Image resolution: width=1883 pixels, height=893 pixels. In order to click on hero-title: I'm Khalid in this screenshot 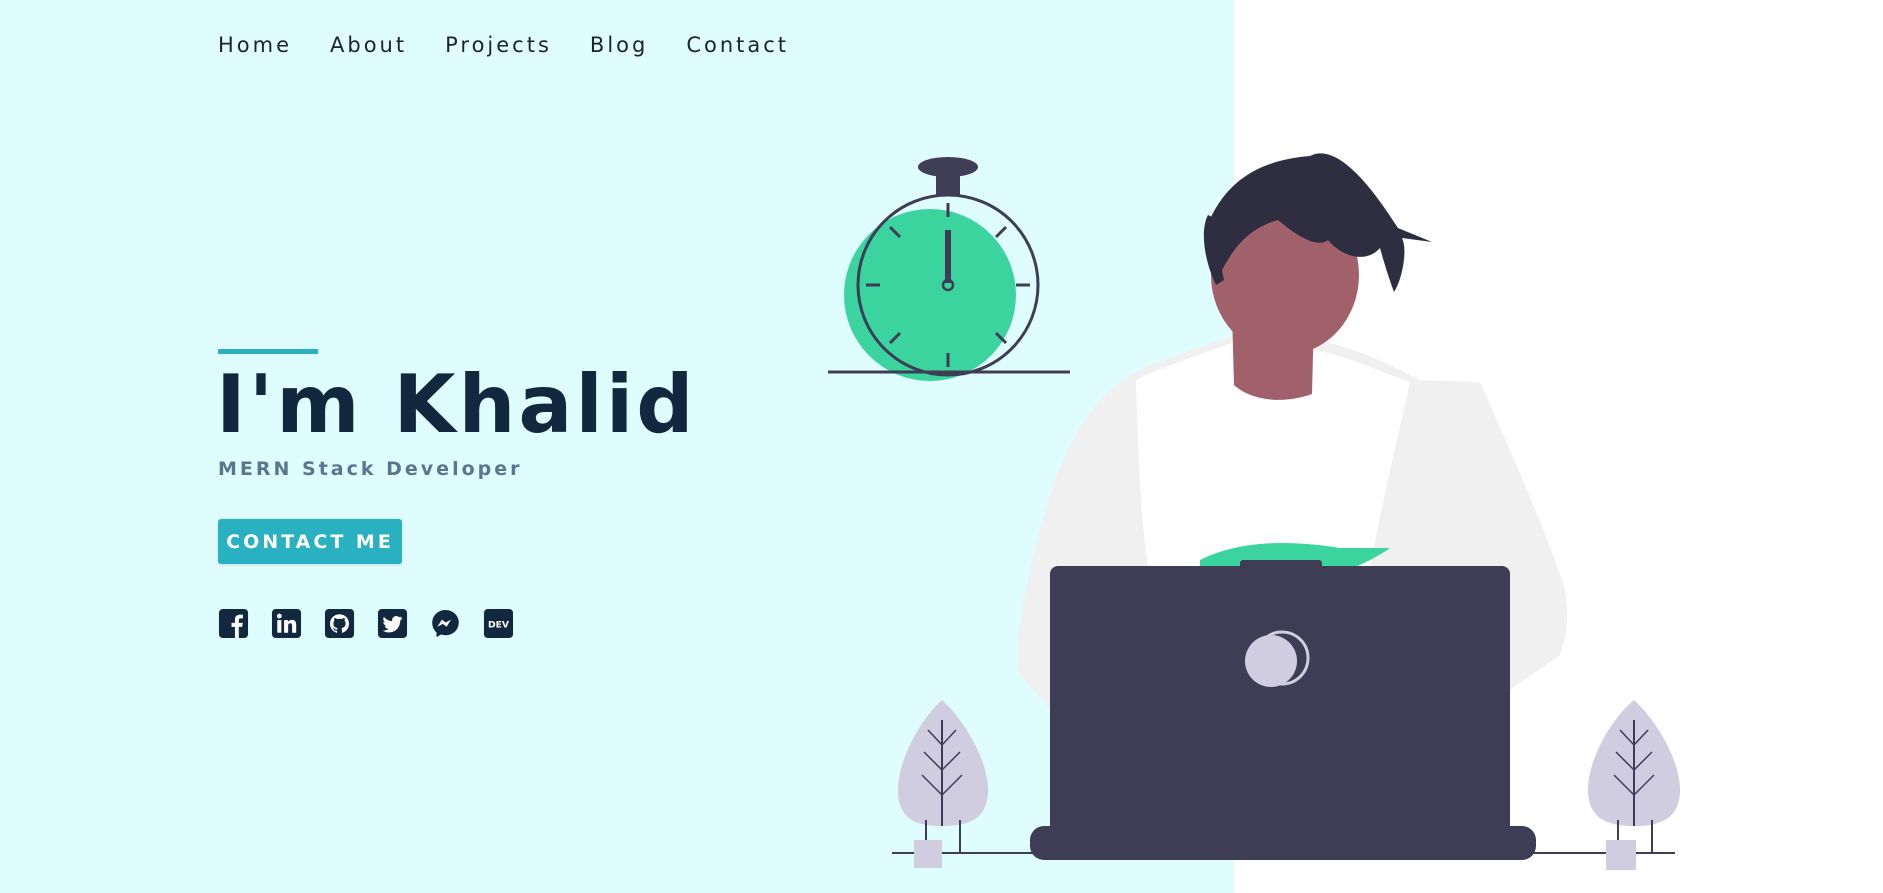, I will do `click(456, 404)`.